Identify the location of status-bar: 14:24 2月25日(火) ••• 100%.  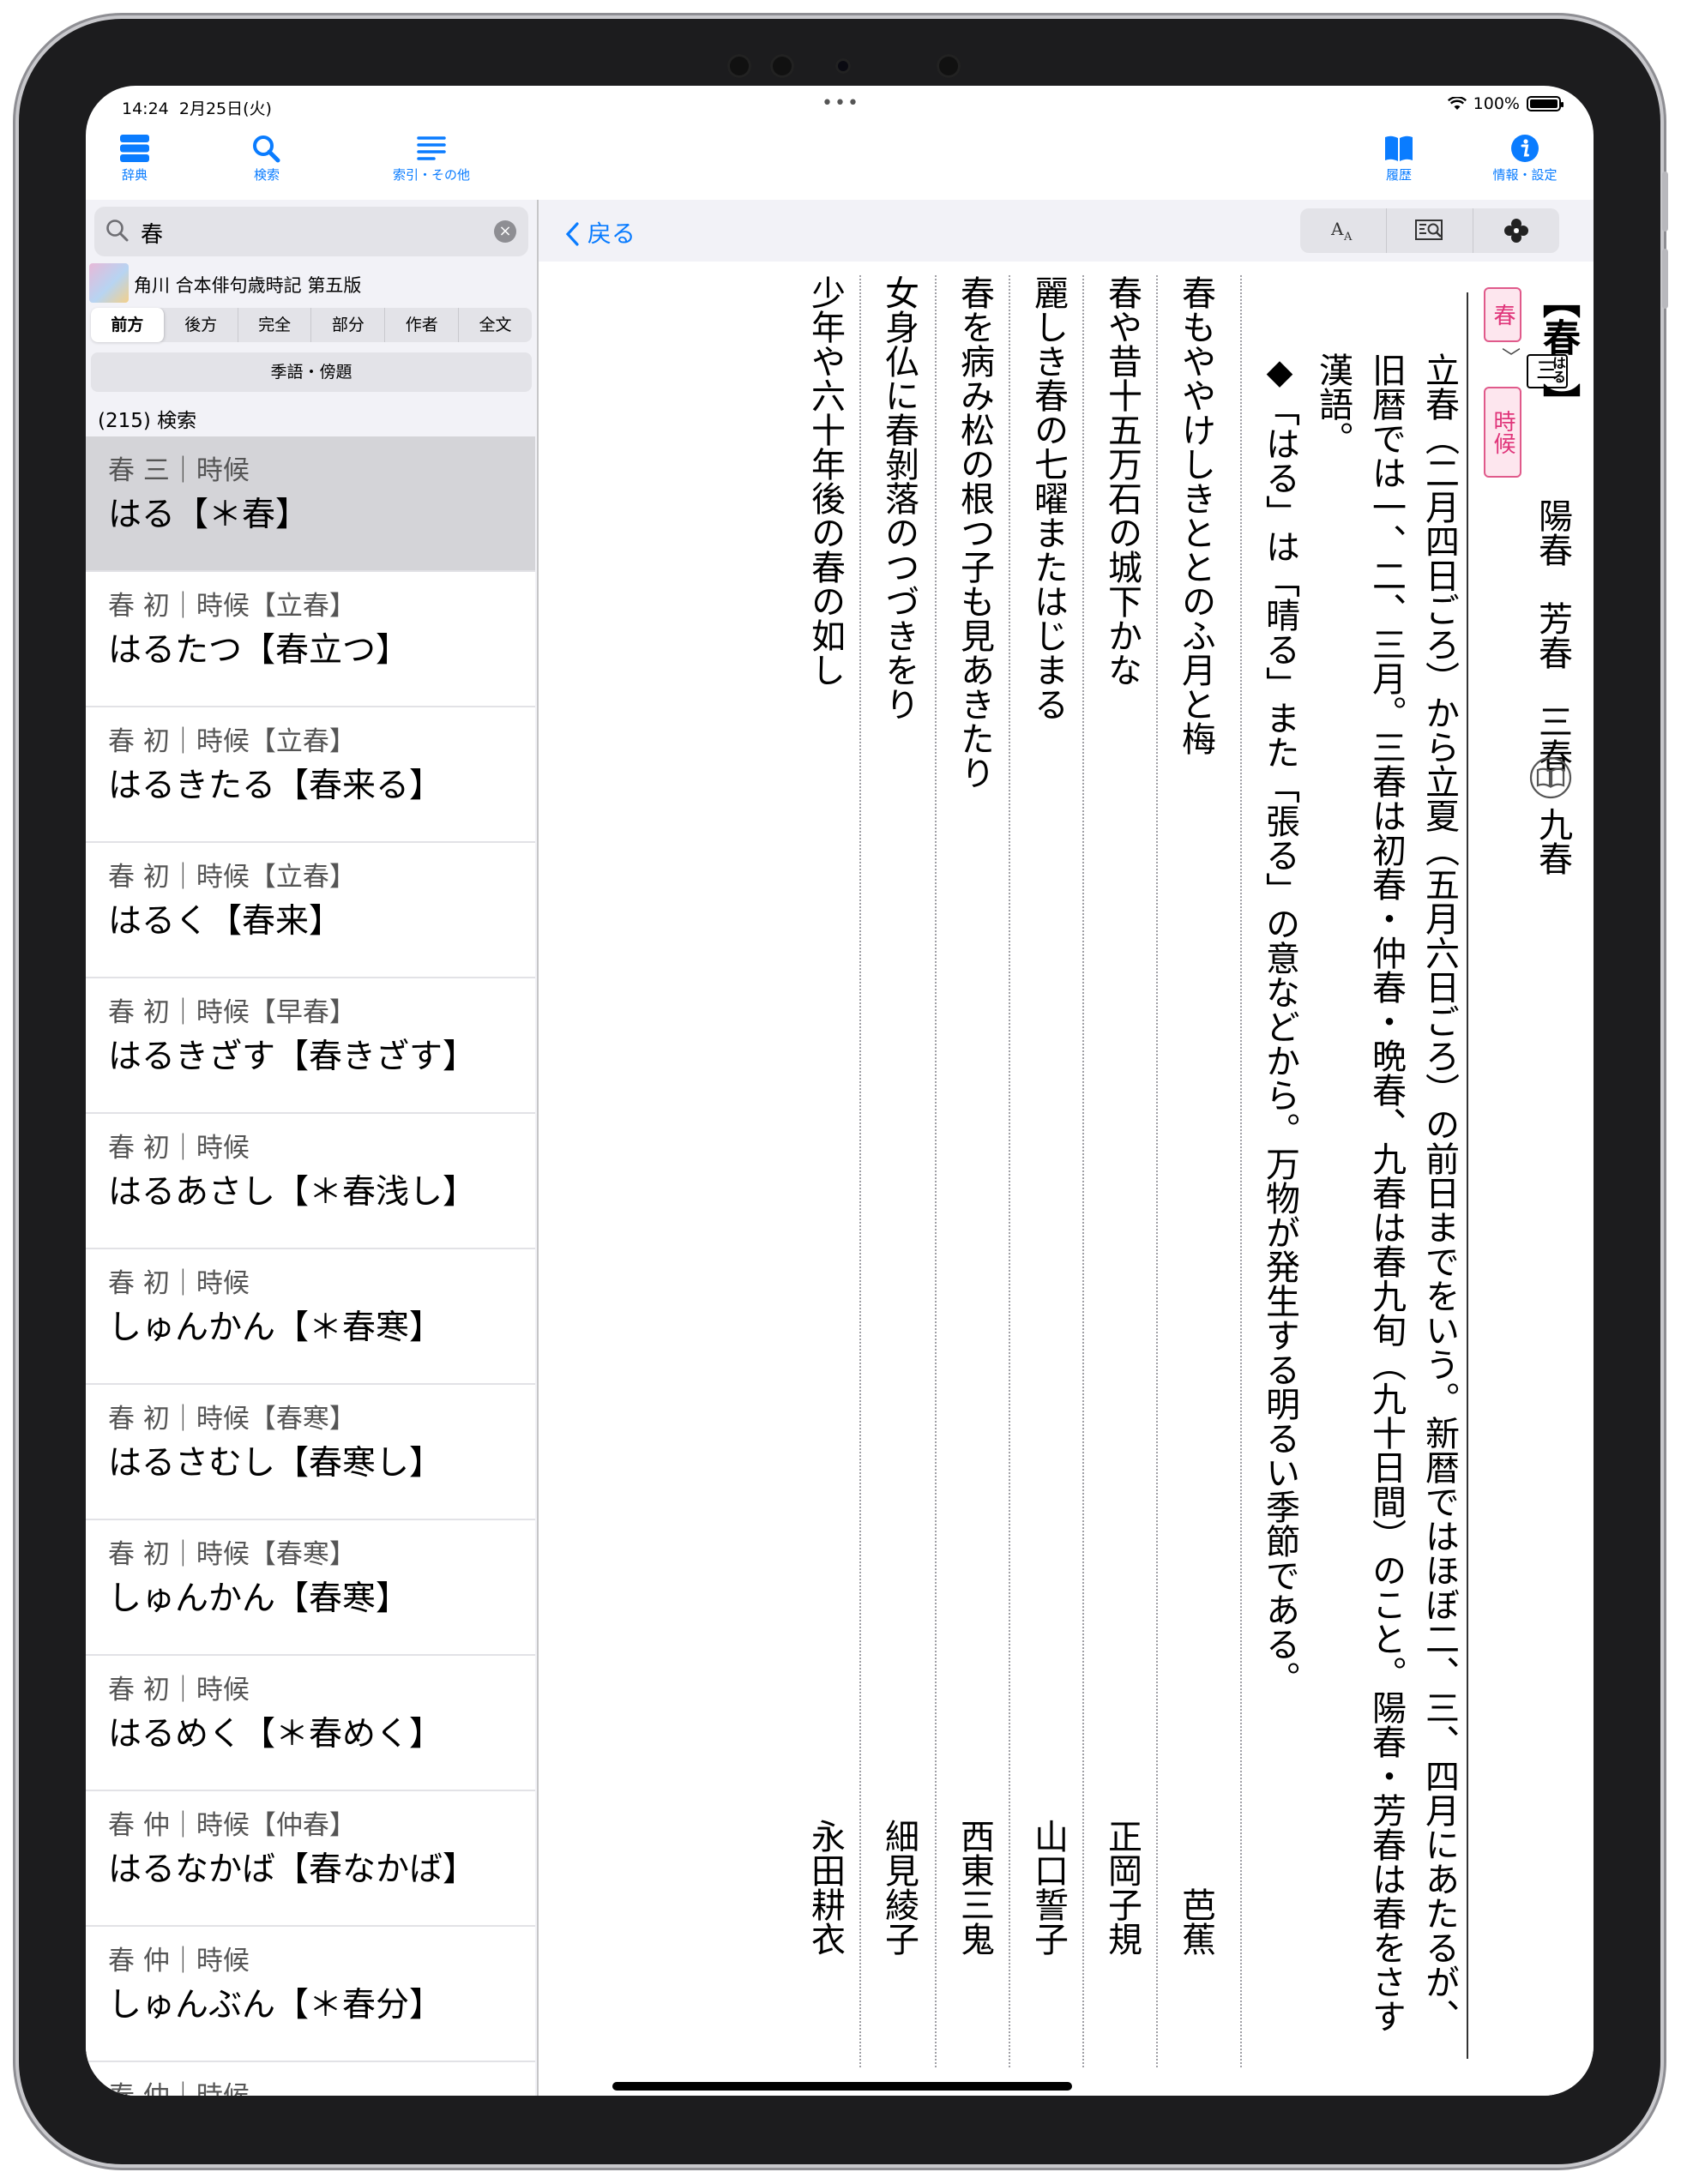
(840, 107).